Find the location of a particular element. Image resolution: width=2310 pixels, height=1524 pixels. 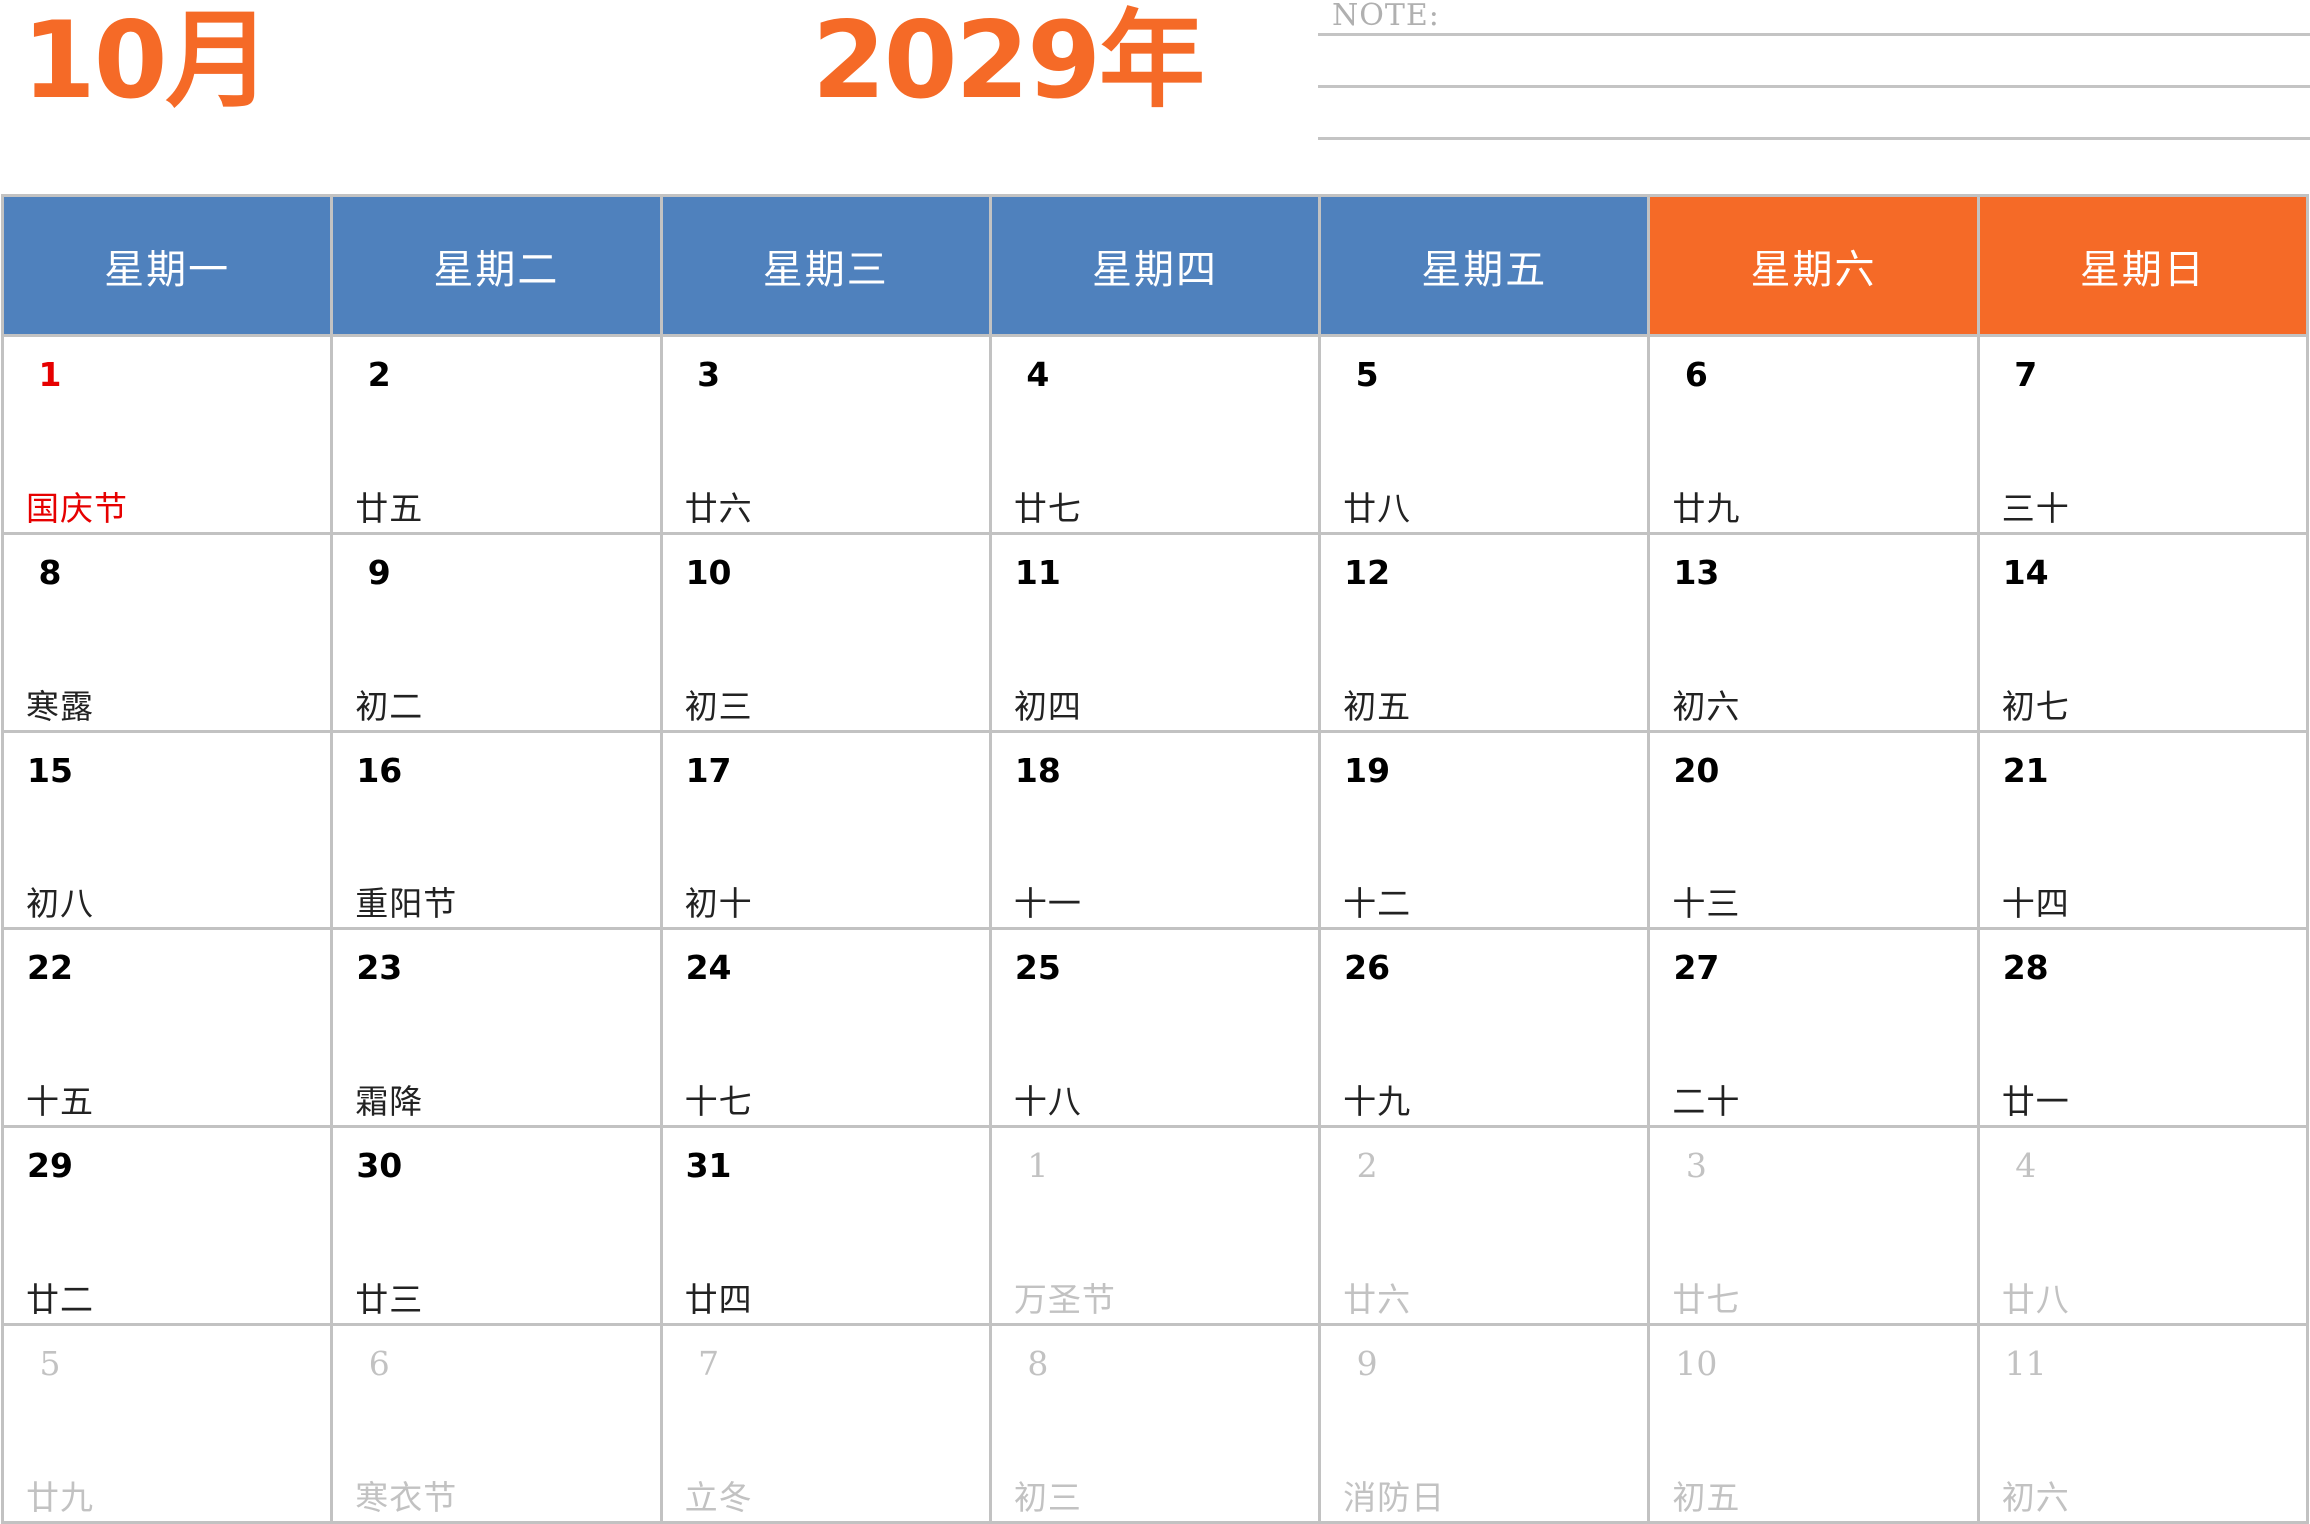

weekday-header: 星期四 is located at coordinates (1155, 265).